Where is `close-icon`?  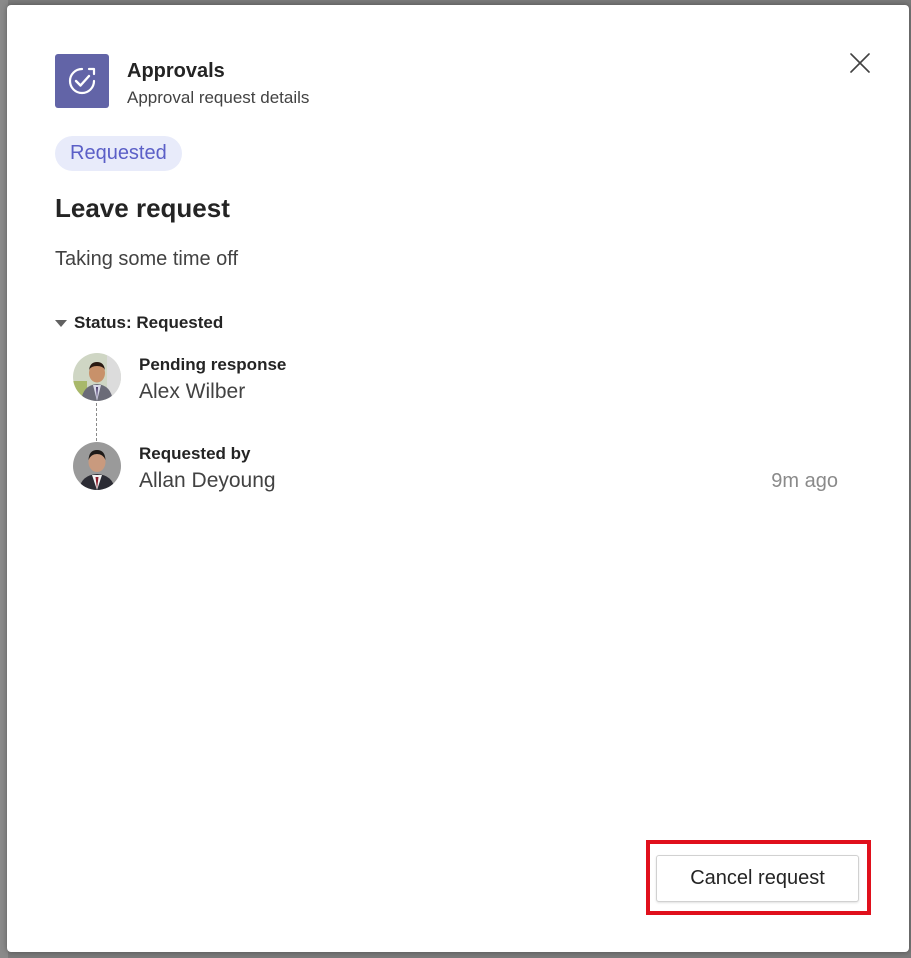 close-icon is located at coordinates (860, 63).